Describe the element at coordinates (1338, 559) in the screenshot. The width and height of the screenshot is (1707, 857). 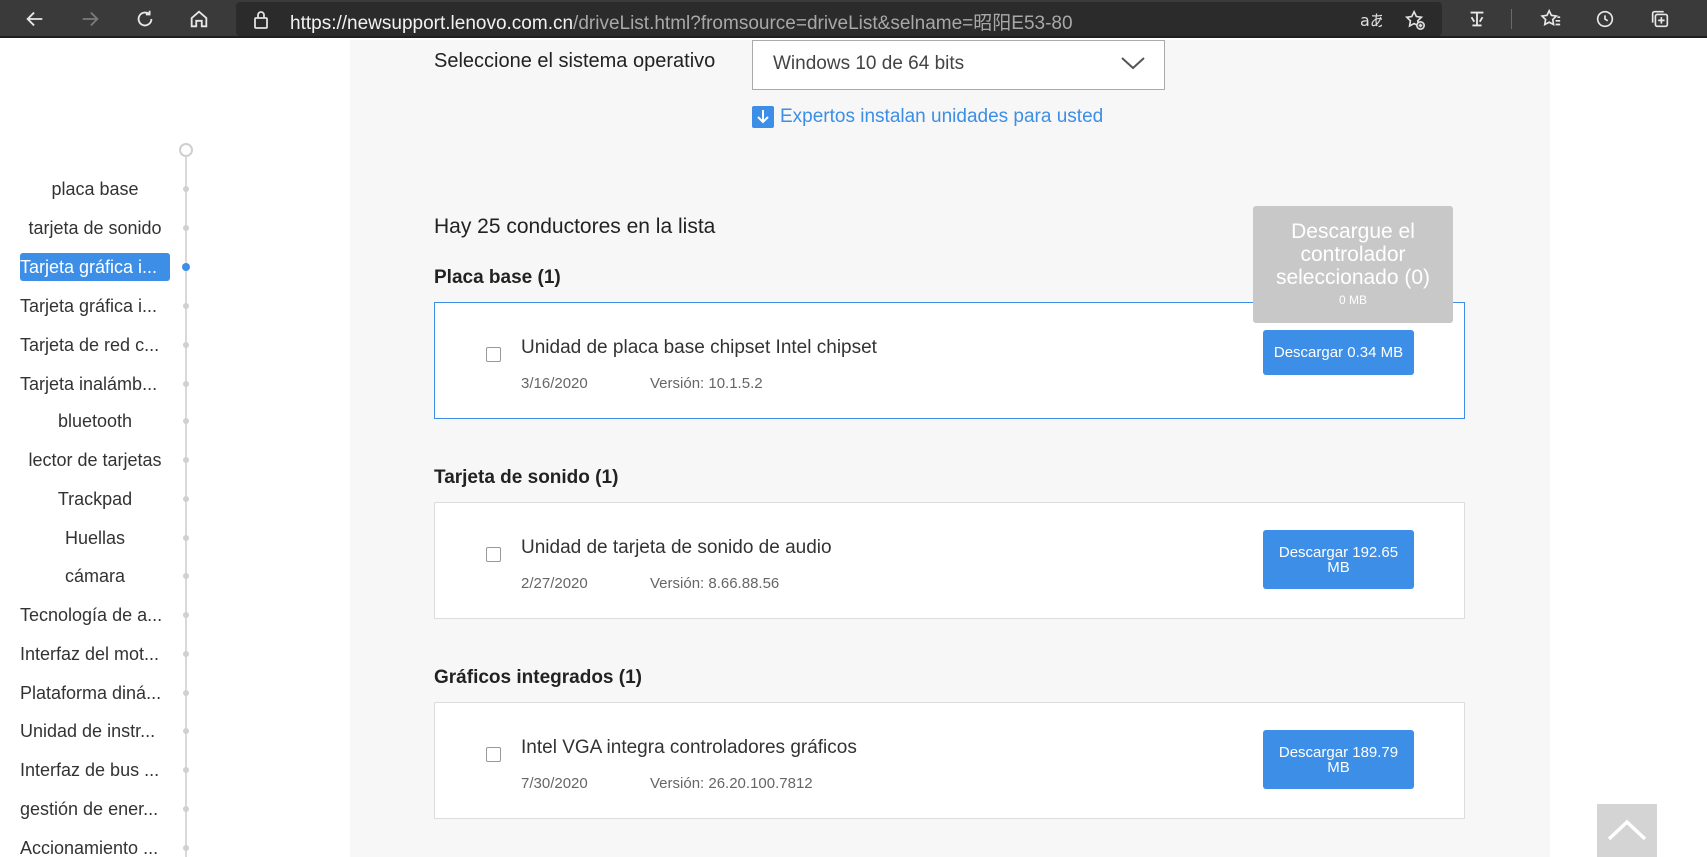
I see `download-button: Descargar 192.65 MB` at that location.